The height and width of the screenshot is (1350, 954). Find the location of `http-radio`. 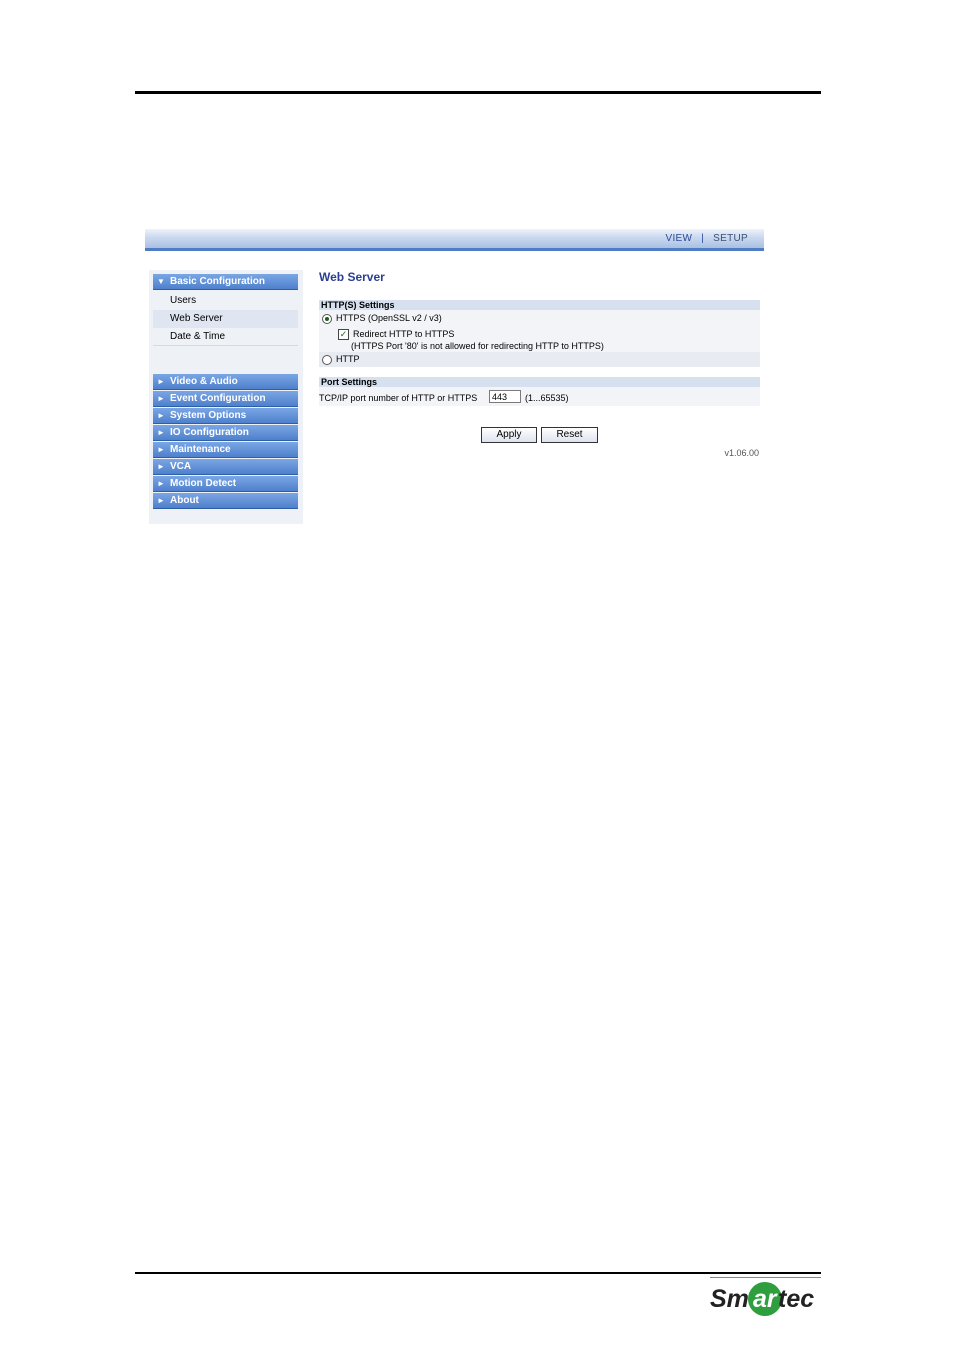

http-radio is located at coordinates (327, 360).